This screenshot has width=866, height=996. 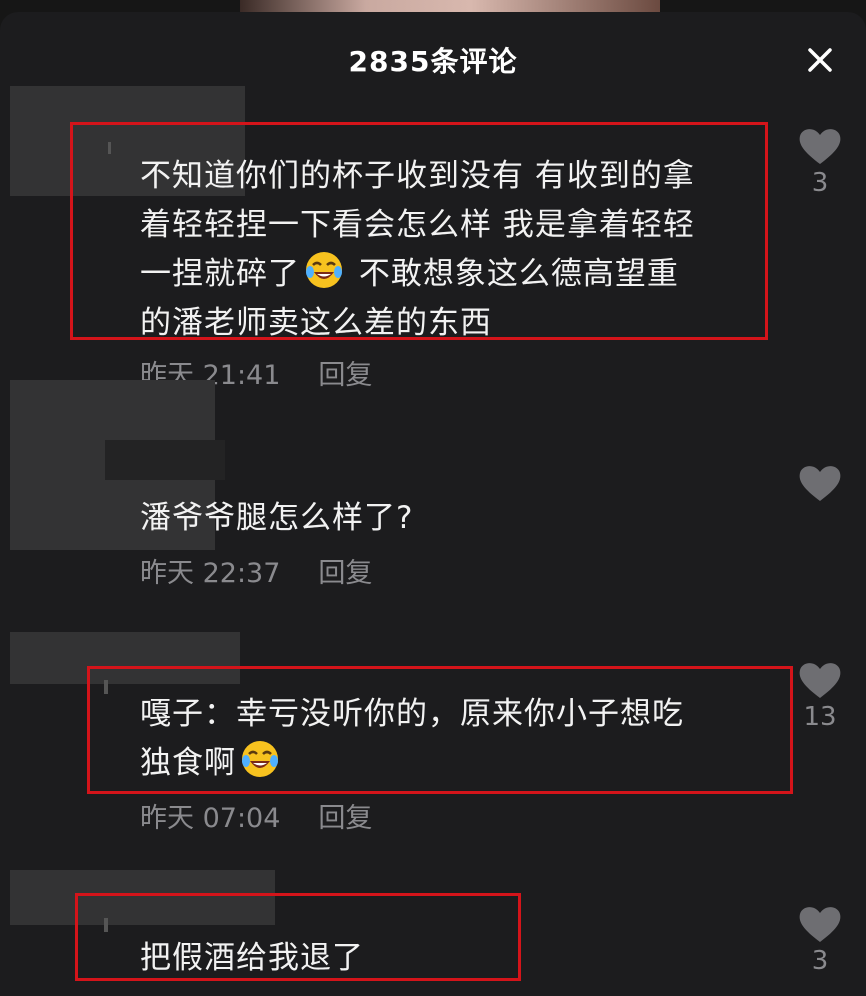 I want to click on video-background, so click(x=450, y=6).